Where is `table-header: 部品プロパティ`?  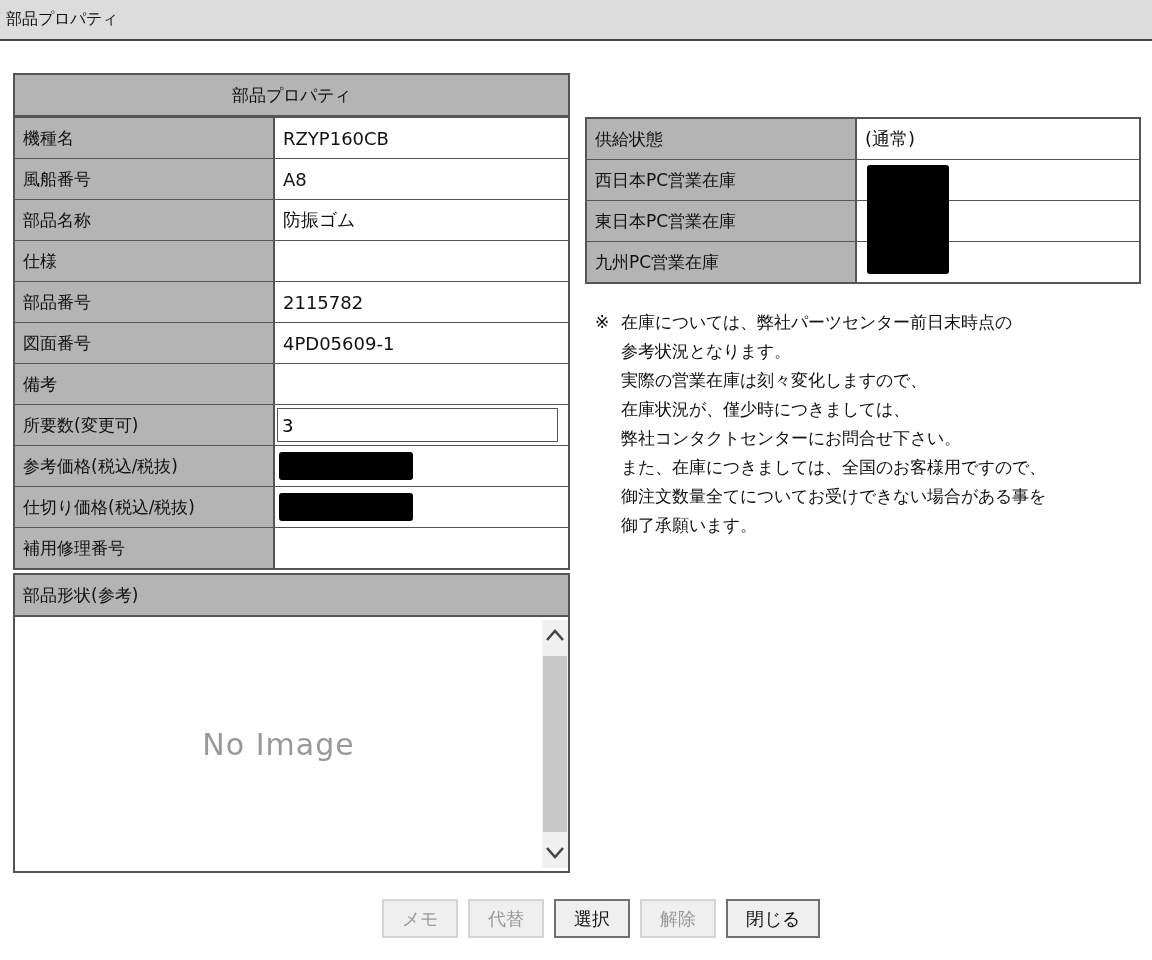 table-header: 部品プロパティ is located at coordinates (291, 96).